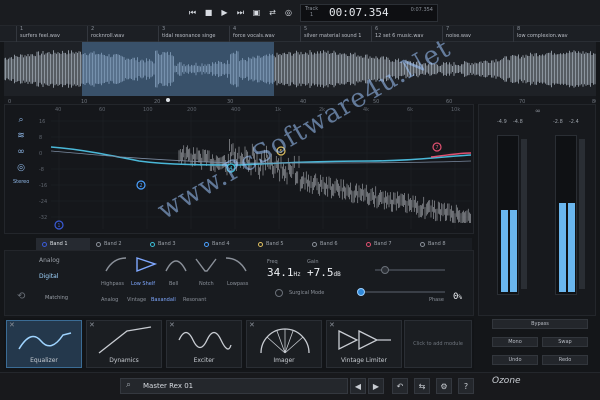 The height and width of the screenshot is (400, 600). What do you see at coordinates (421, 10) in the screenshot?
I see `aux-time: 0:07.354` at bounding box center [421, 10].